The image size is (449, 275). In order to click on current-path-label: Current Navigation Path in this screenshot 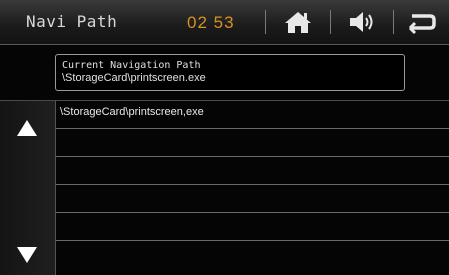, I will do `click(131, 65)`.